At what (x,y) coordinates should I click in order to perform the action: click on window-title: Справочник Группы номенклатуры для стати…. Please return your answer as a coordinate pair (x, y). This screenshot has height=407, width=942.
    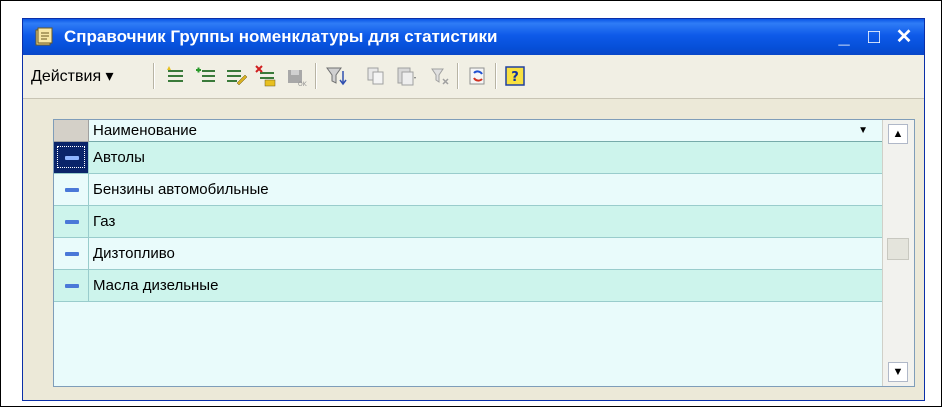
    Looking at the image, I should click on (281, 36).